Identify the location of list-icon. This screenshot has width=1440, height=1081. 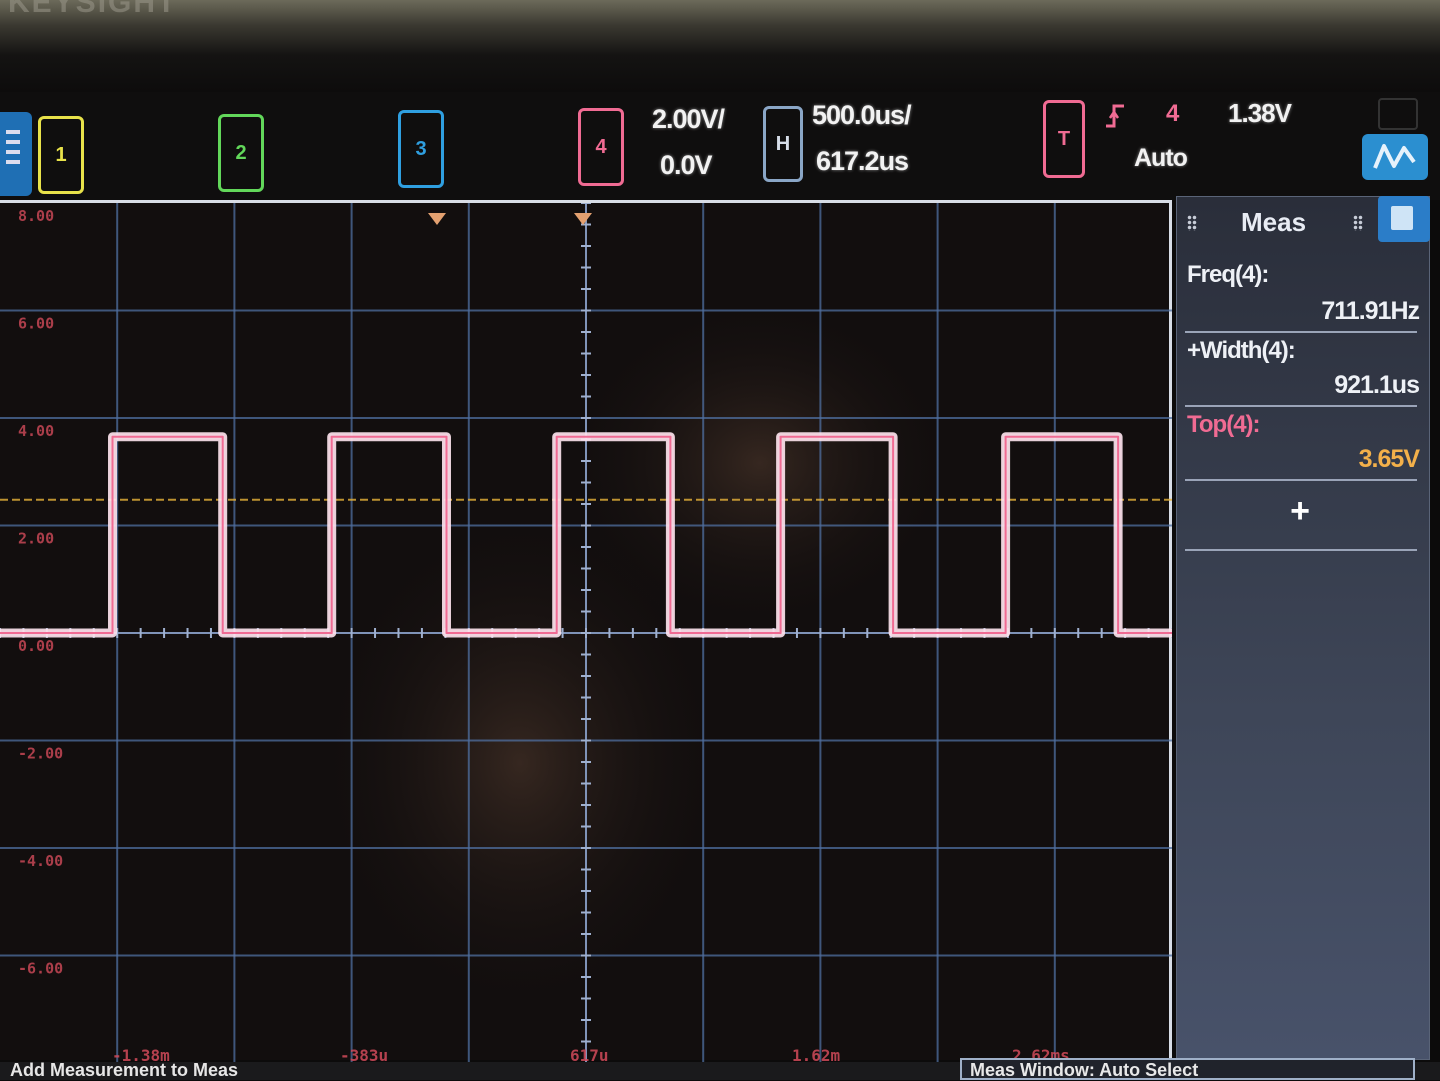
(1402, 218).